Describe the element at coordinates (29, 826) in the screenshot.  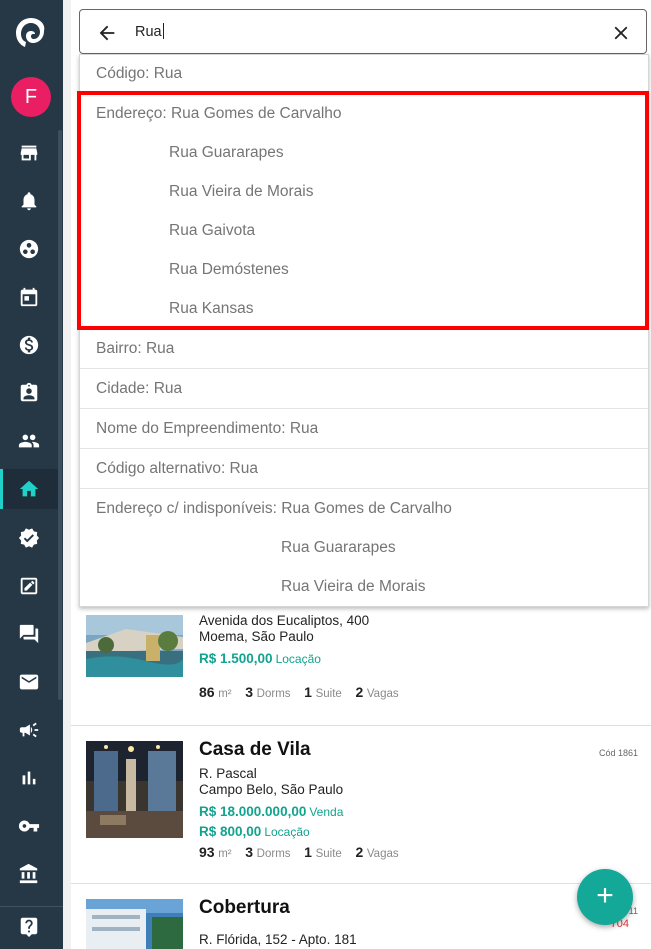
I see `key-icon` at that location.